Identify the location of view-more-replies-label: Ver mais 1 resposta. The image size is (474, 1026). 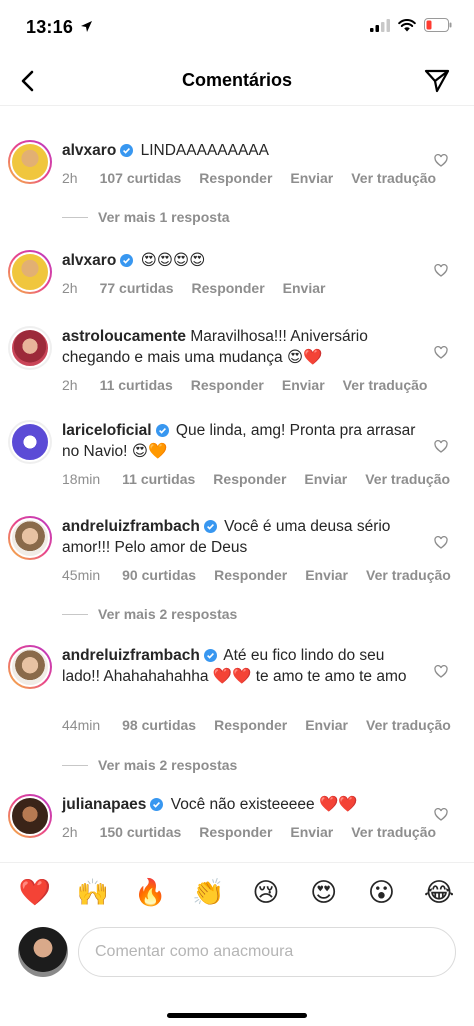
(164, 217).